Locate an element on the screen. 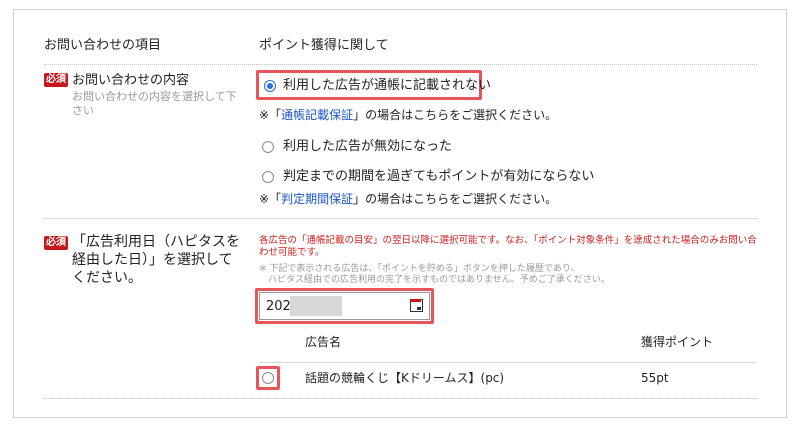  history-note-line2: ハピタス経由での広告利用の完了を示すものではありません。予めご了承ください。 is located at coordinates (434, 280).